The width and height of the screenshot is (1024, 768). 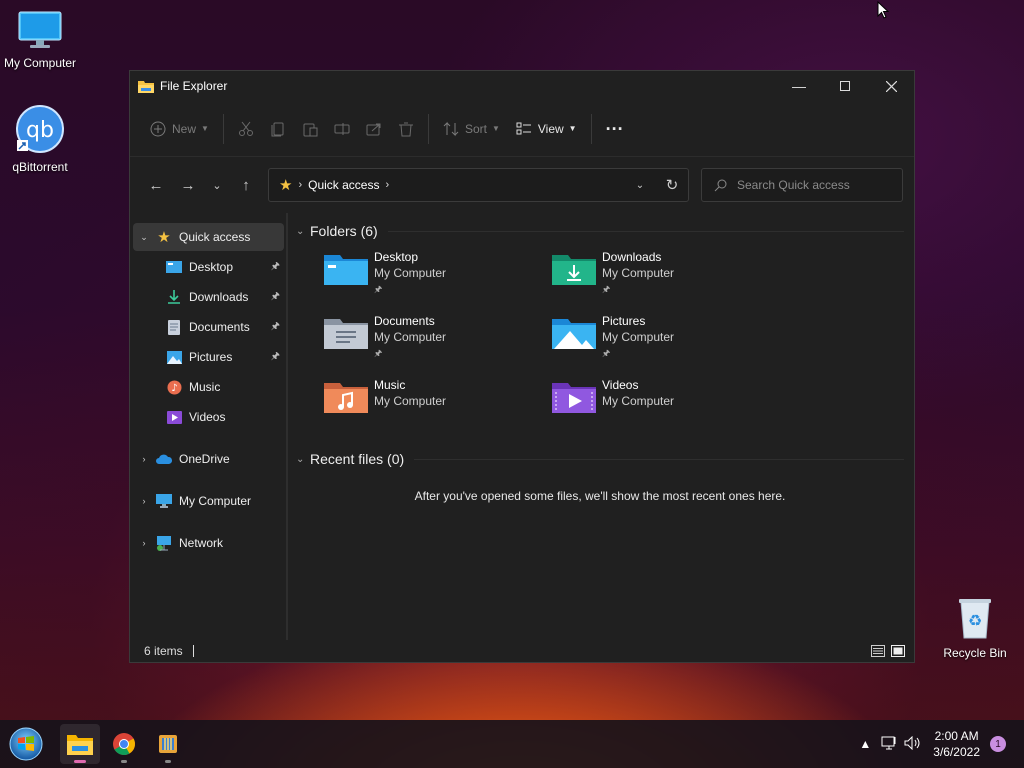 What do you see at coordinates (342, 129) in the screenshot?
I see `rename-button` at bounding box center [342, 129].